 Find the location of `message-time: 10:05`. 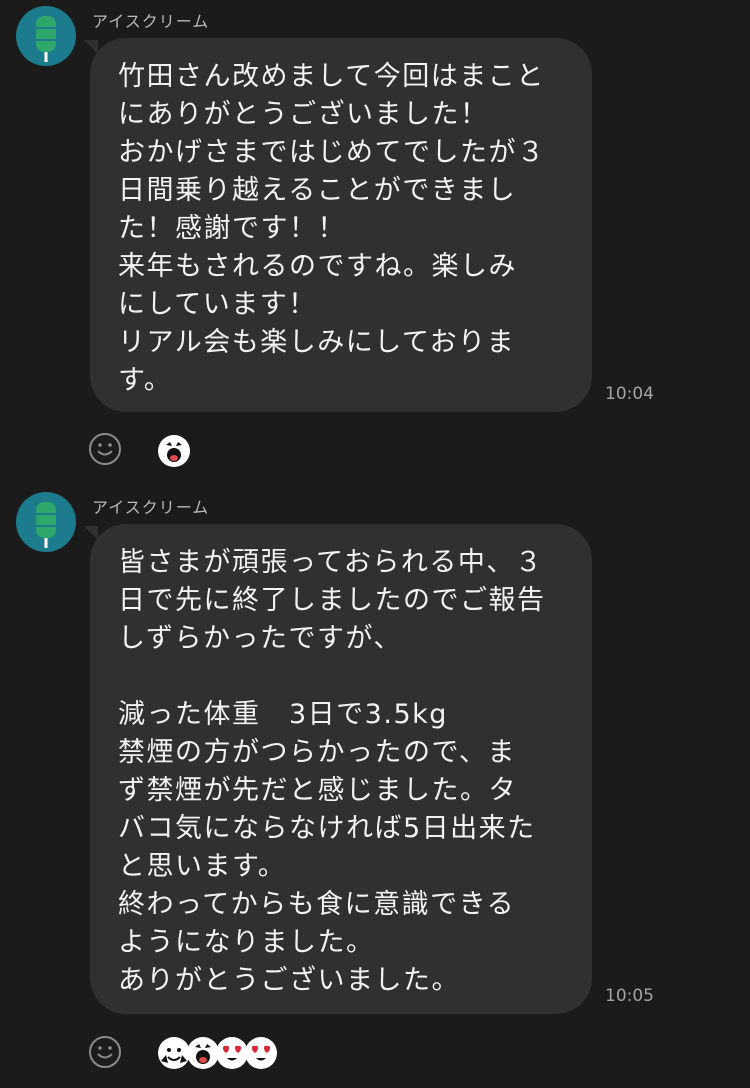

message-time: 10:05 is located at coordinates (629, 996).